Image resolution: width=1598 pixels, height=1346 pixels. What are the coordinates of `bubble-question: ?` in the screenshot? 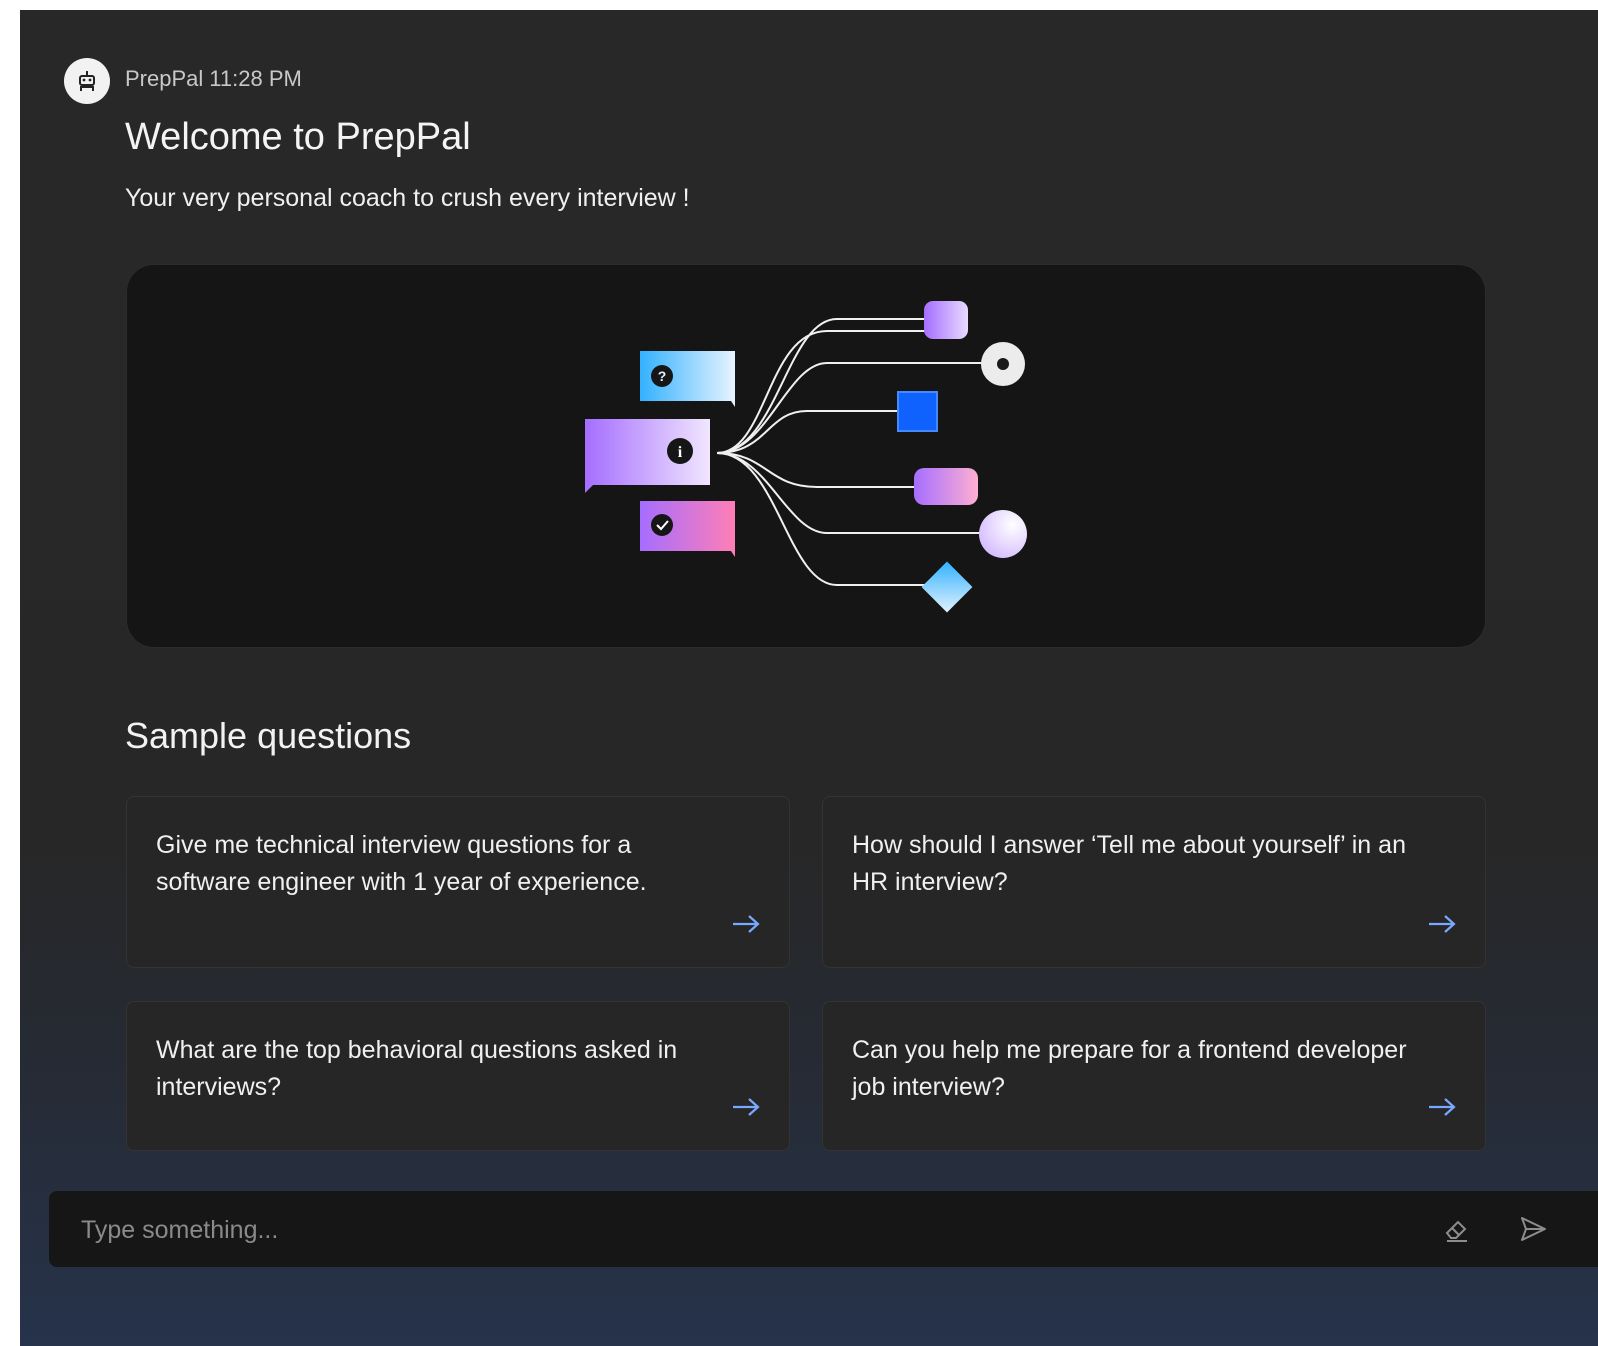 It's located at (687, 379).